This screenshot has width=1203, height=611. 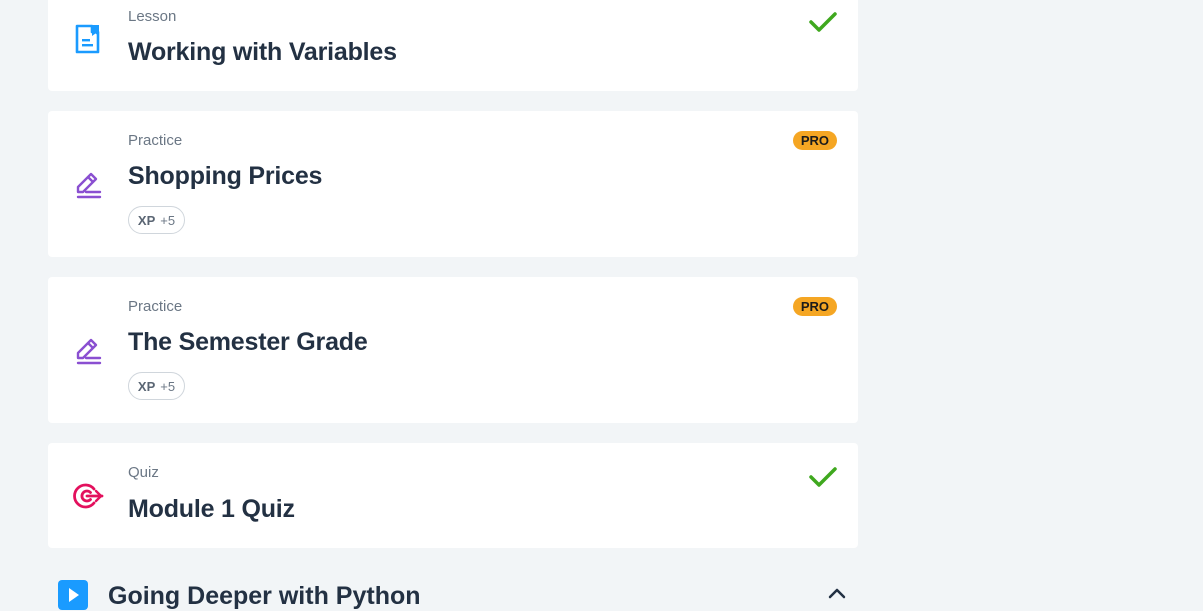 I want to click on item-type-label: Lesson, so click(x=152, y=16).